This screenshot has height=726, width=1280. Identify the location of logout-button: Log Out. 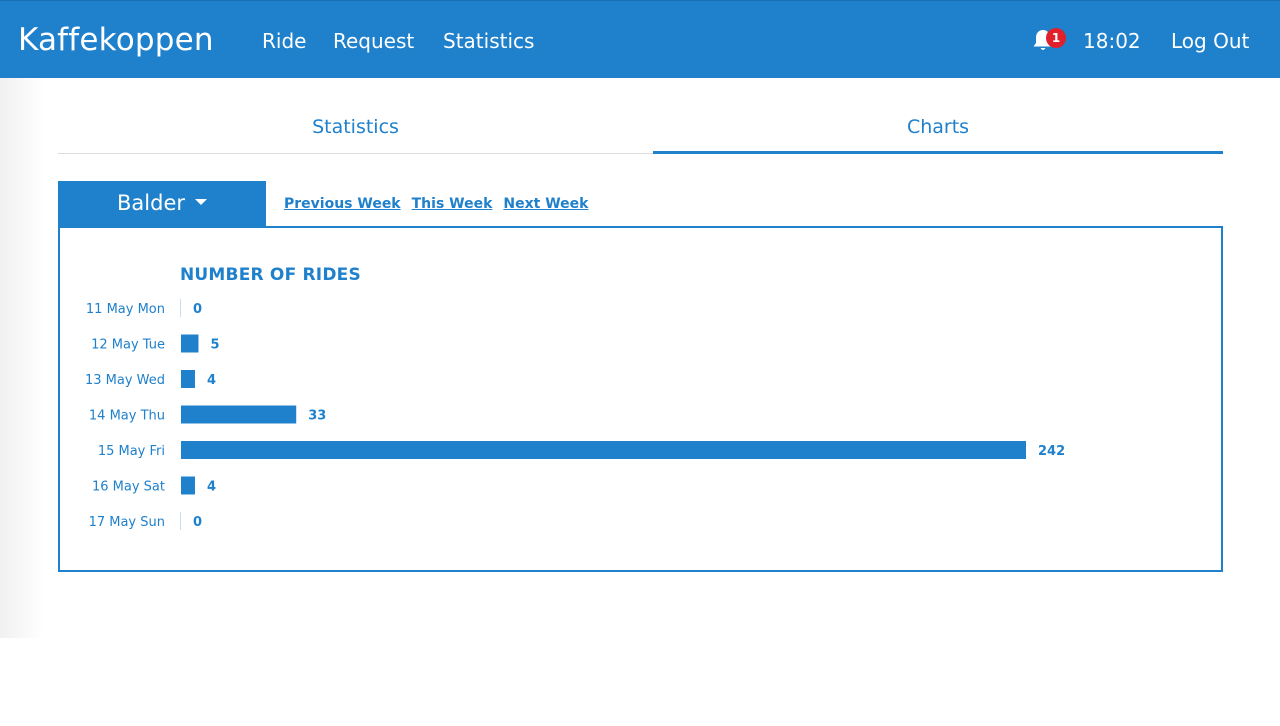
(1210, 41).